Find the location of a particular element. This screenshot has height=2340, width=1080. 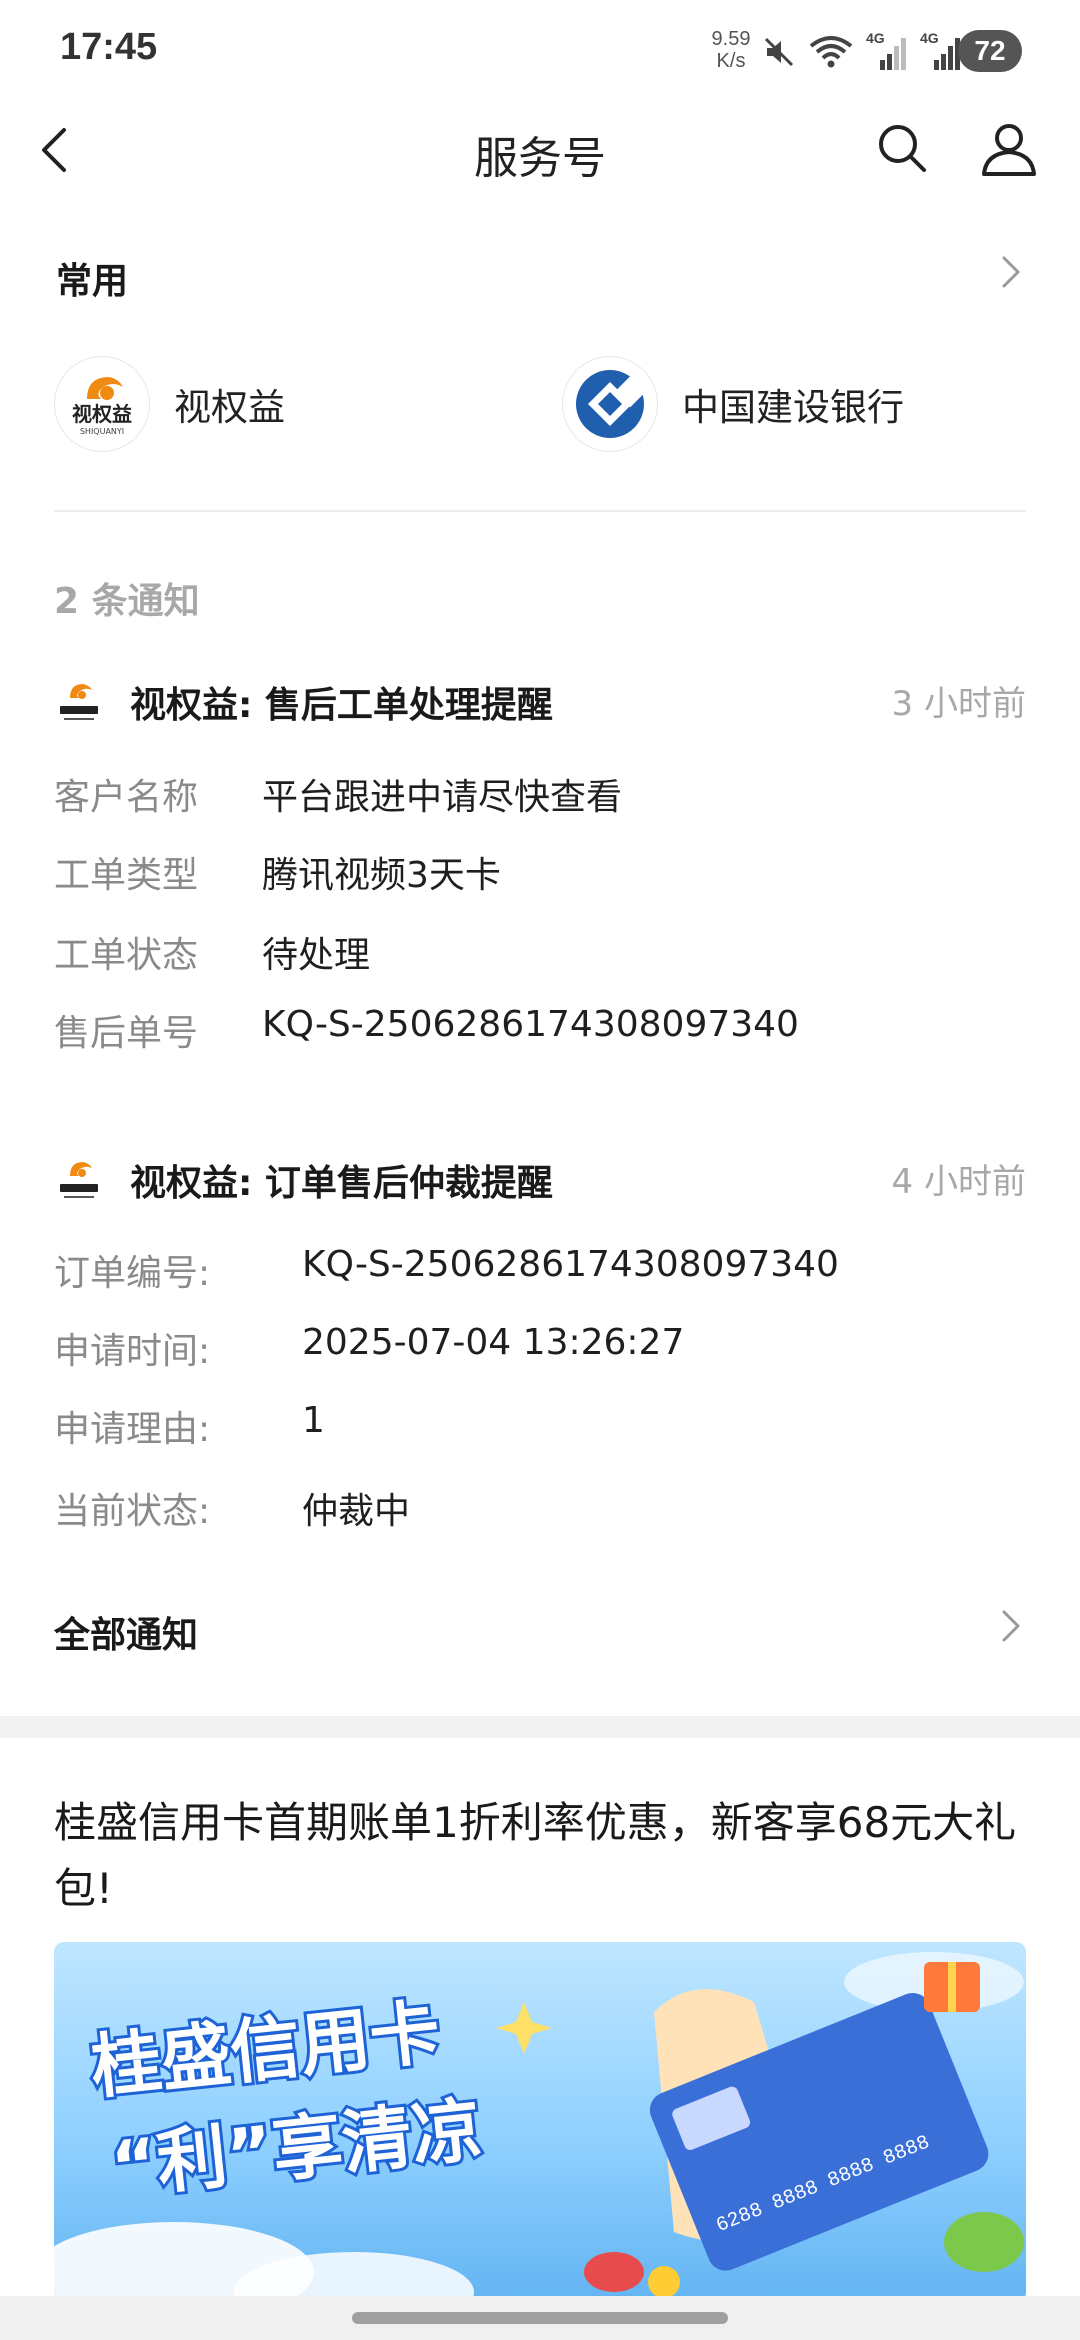

field-key: 工单状态 is located at coordinates (126, 955).